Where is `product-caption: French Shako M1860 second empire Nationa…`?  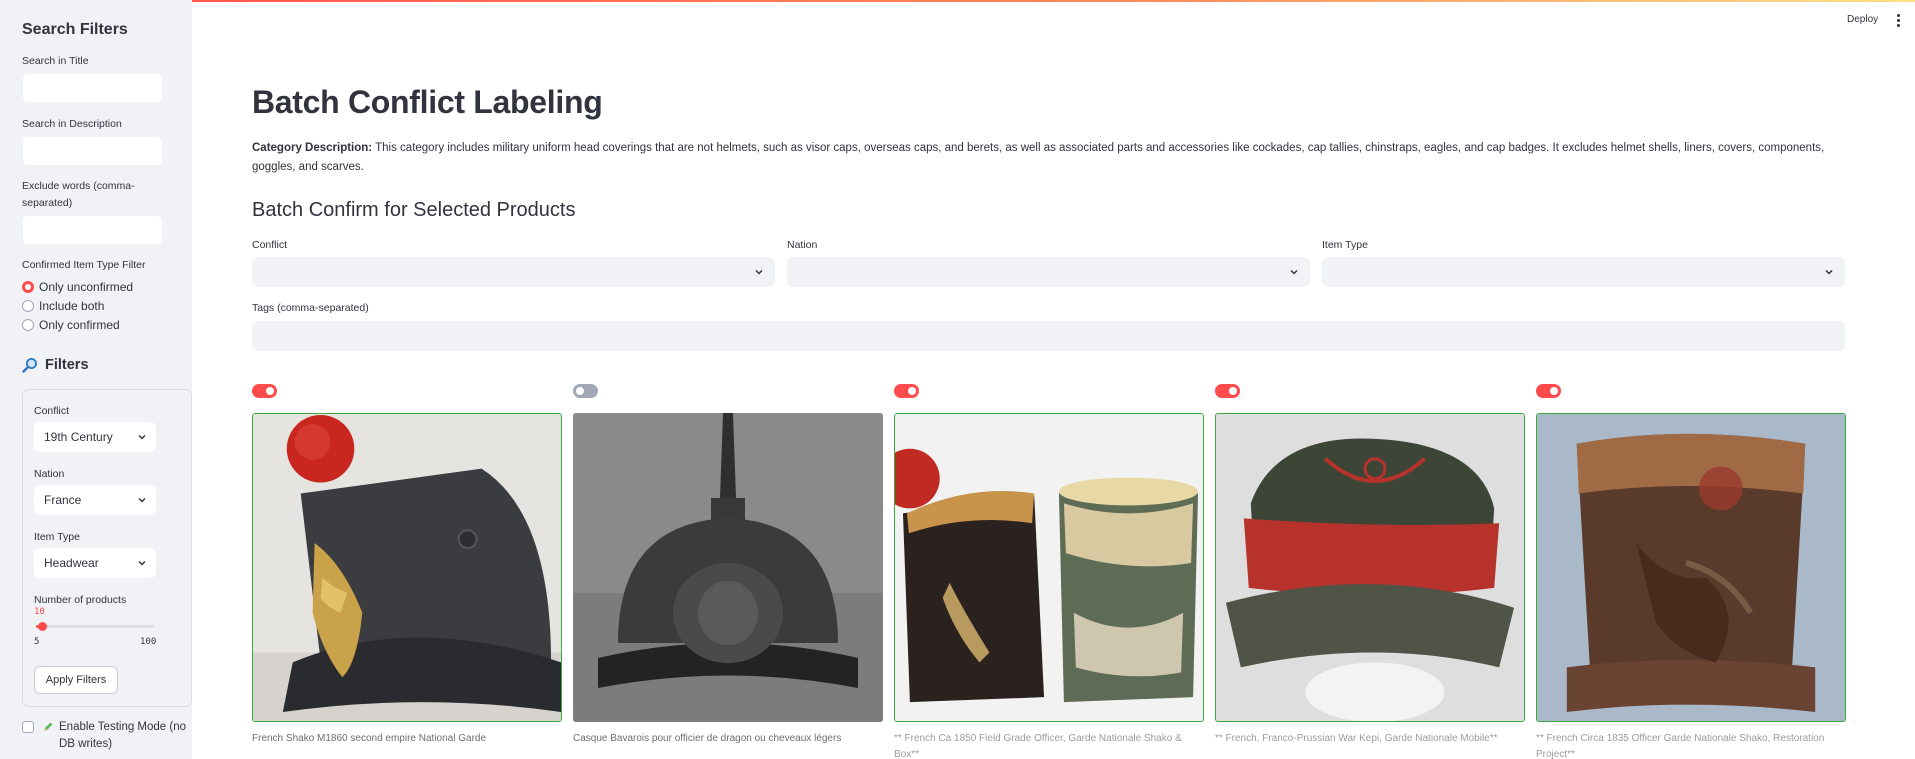
product-caption: French Shako M1860 second empire Nationa… is located at coordinates (369, 738).